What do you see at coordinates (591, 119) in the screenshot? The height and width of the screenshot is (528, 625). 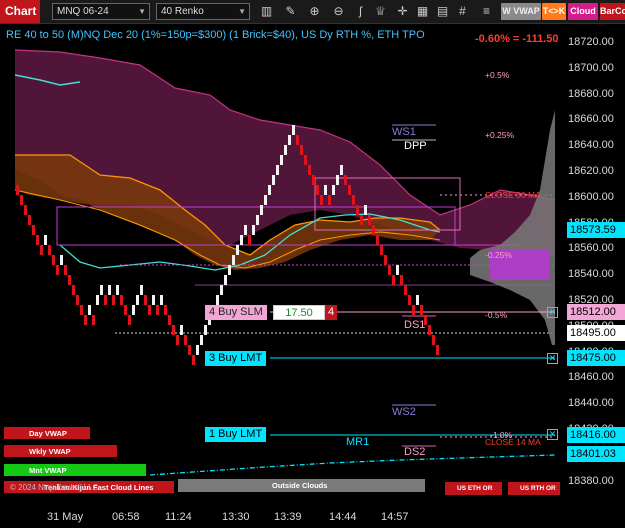 I see `price-tick-label: 18660.00` at bounding box center [591, 119].